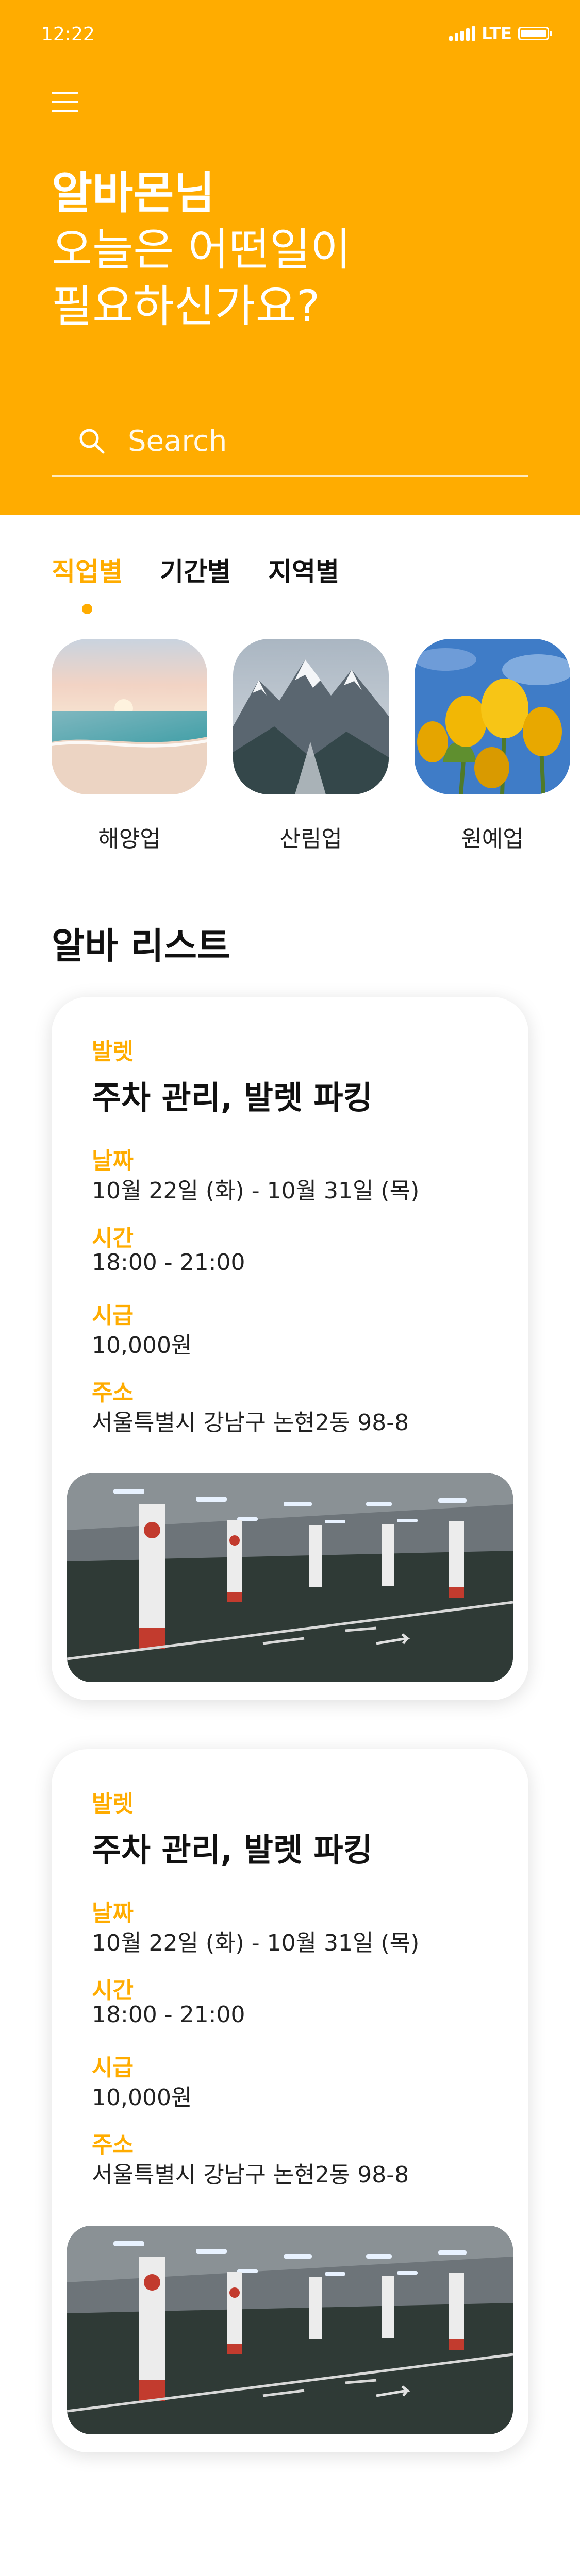 The height and width of the screenshot is (2576, 580). What do you see at coordinates (129, 839) in the screenshot?
I see `category-label: 해양업` at bounding box center [129, 839].